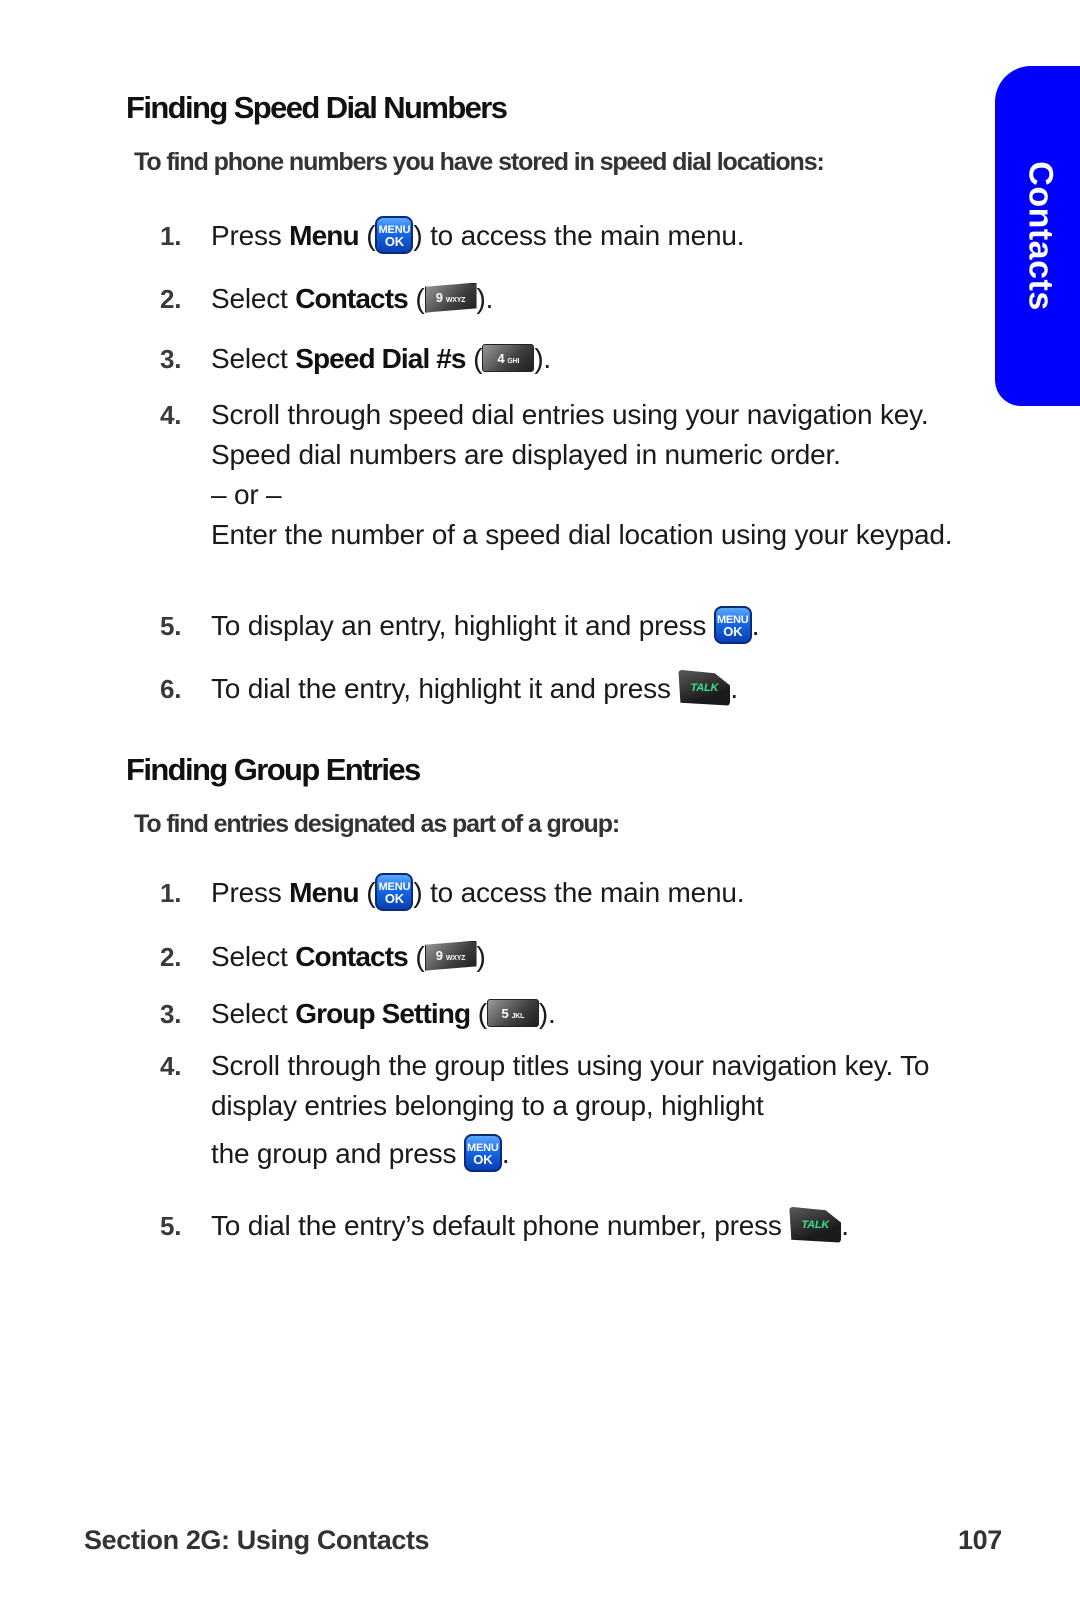 This screenshot has width=1080, height=1620. I want to click on contacts-side-tab: Contacts, so click(1037, 236).